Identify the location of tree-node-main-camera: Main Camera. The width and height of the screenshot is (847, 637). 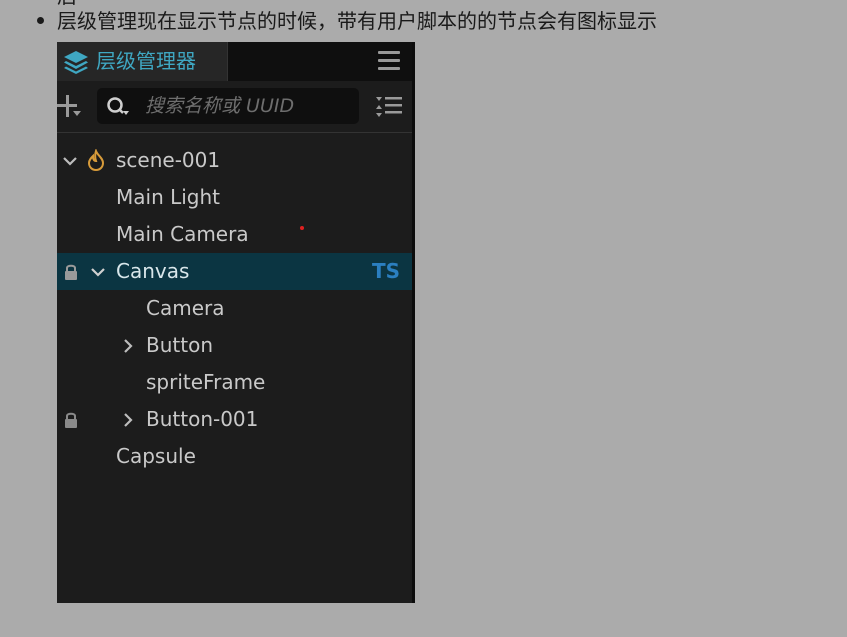
(234, 234).